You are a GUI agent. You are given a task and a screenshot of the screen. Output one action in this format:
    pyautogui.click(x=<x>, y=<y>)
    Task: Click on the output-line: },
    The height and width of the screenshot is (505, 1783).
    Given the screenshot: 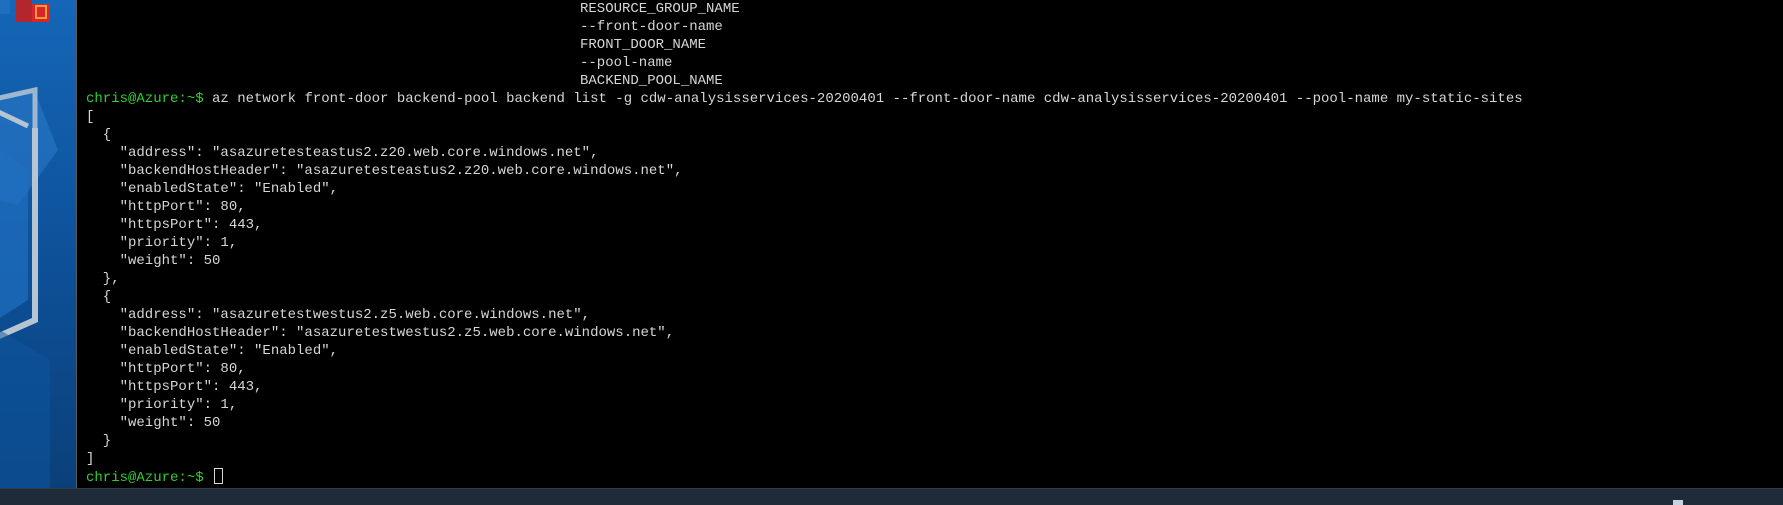 What is the action you would take?
    pyautogui.click(x=103, y=279)
    